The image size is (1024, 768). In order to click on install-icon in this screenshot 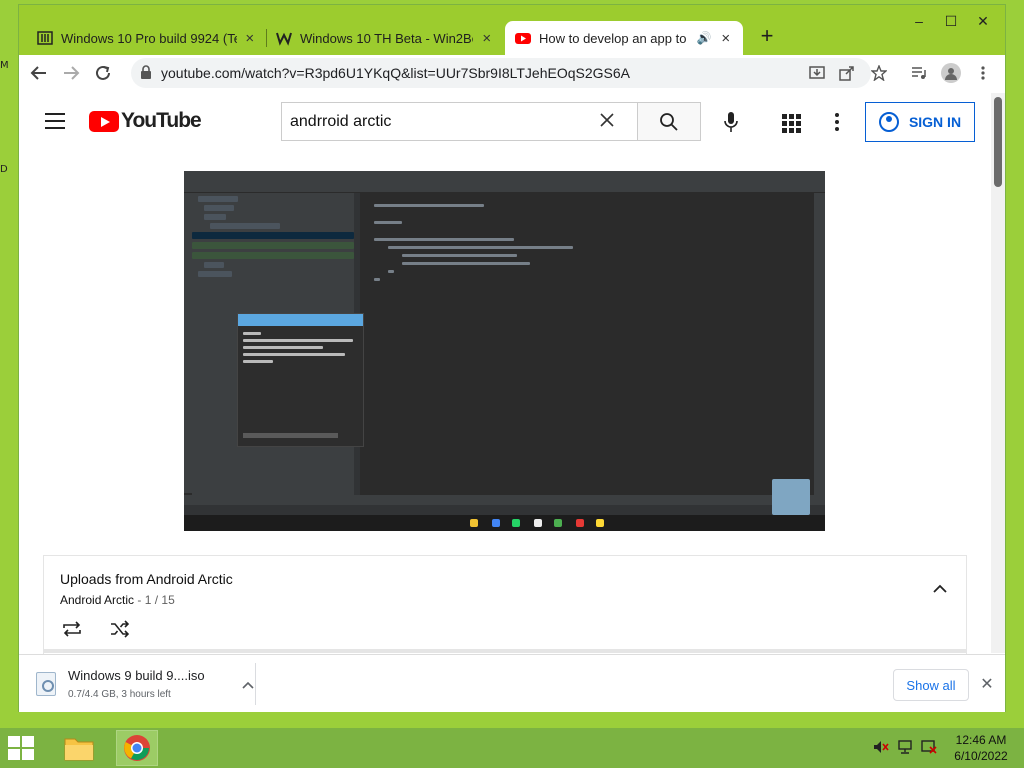, I will do `click(817, 72)`.